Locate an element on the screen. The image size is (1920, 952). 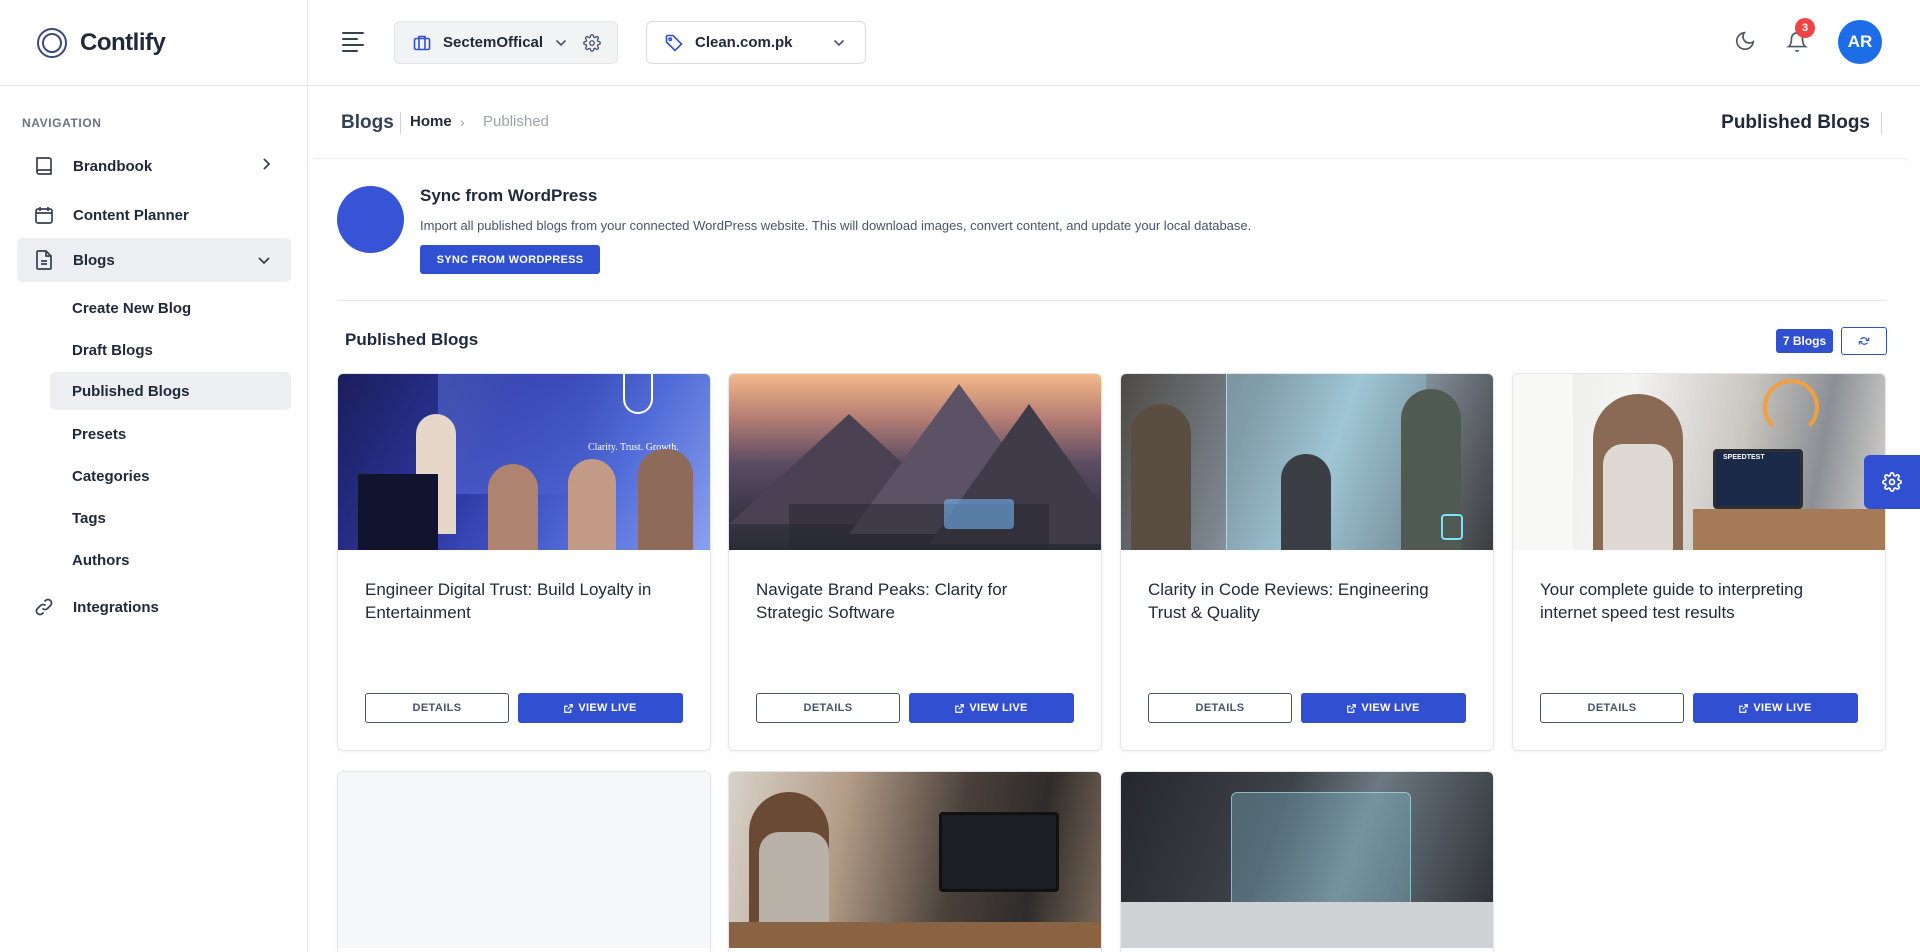
sync-title: Sync from WordPress is located at coordinates (509, 195).